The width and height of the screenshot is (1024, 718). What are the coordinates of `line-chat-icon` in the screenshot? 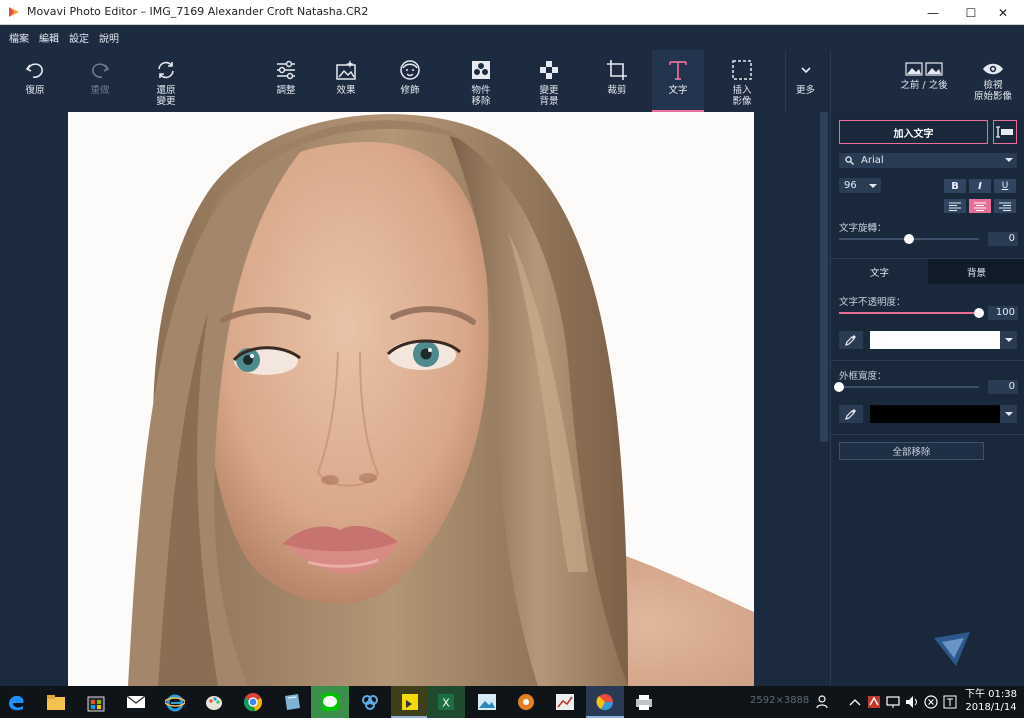 It's located at (330, 702).